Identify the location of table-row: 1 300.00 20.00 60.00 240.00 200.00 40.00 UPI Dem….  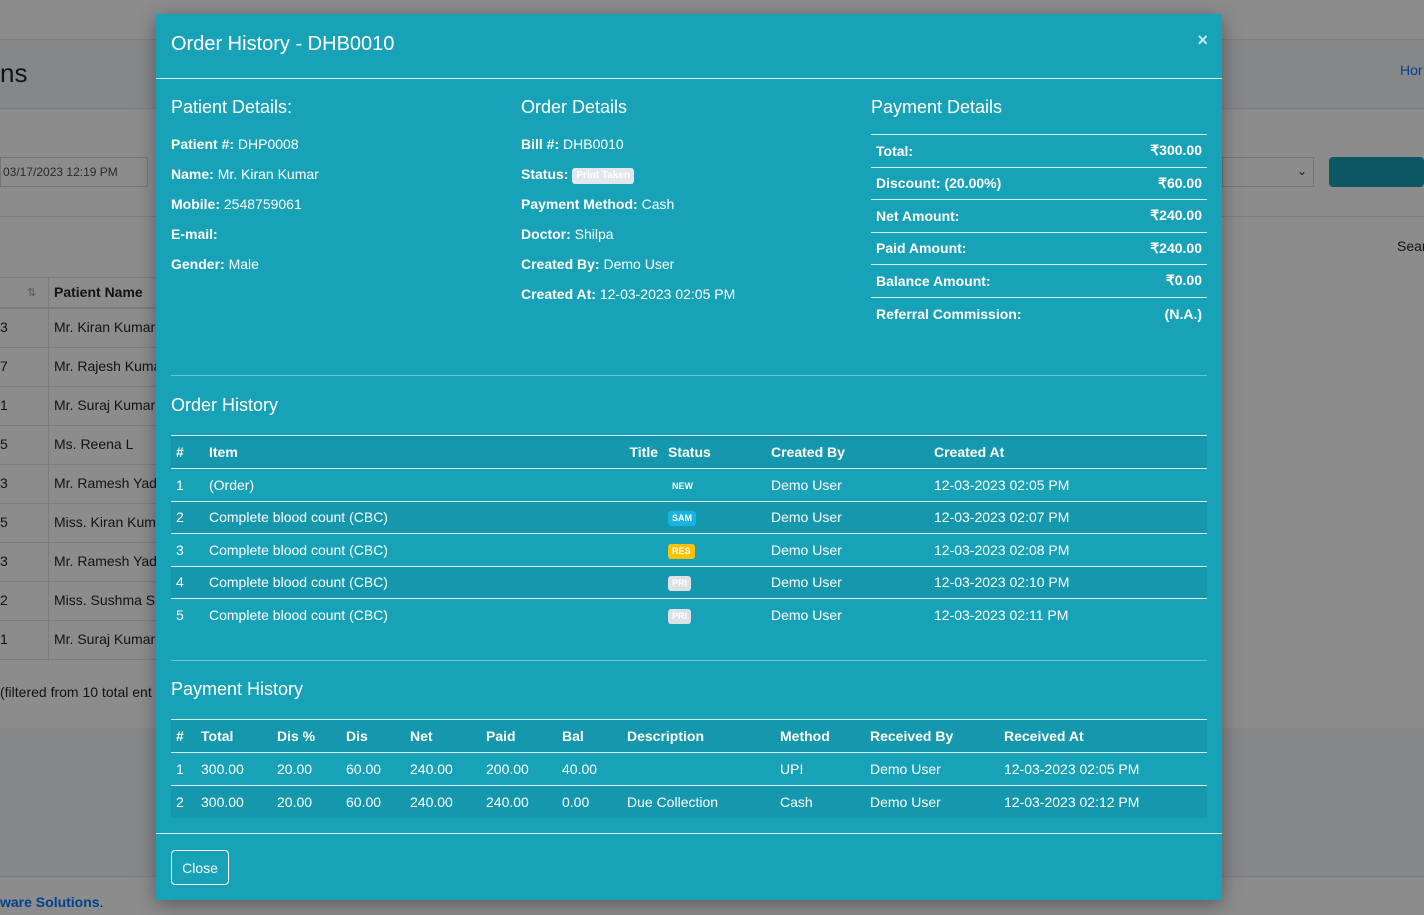
(689, 769).